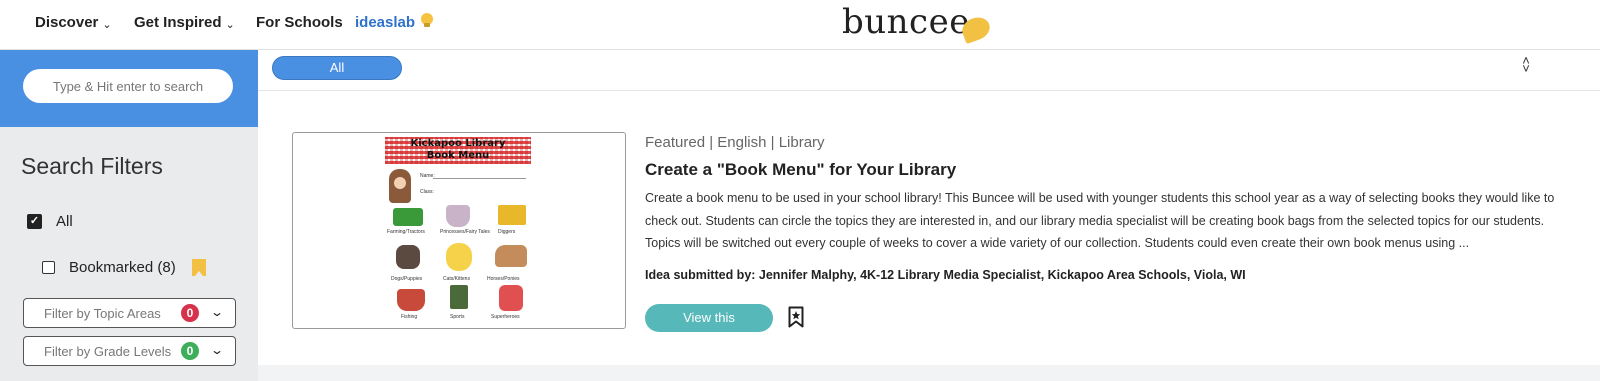 The image size is (1600, 381). I want to click on superhero-icon, so click(511, 298).